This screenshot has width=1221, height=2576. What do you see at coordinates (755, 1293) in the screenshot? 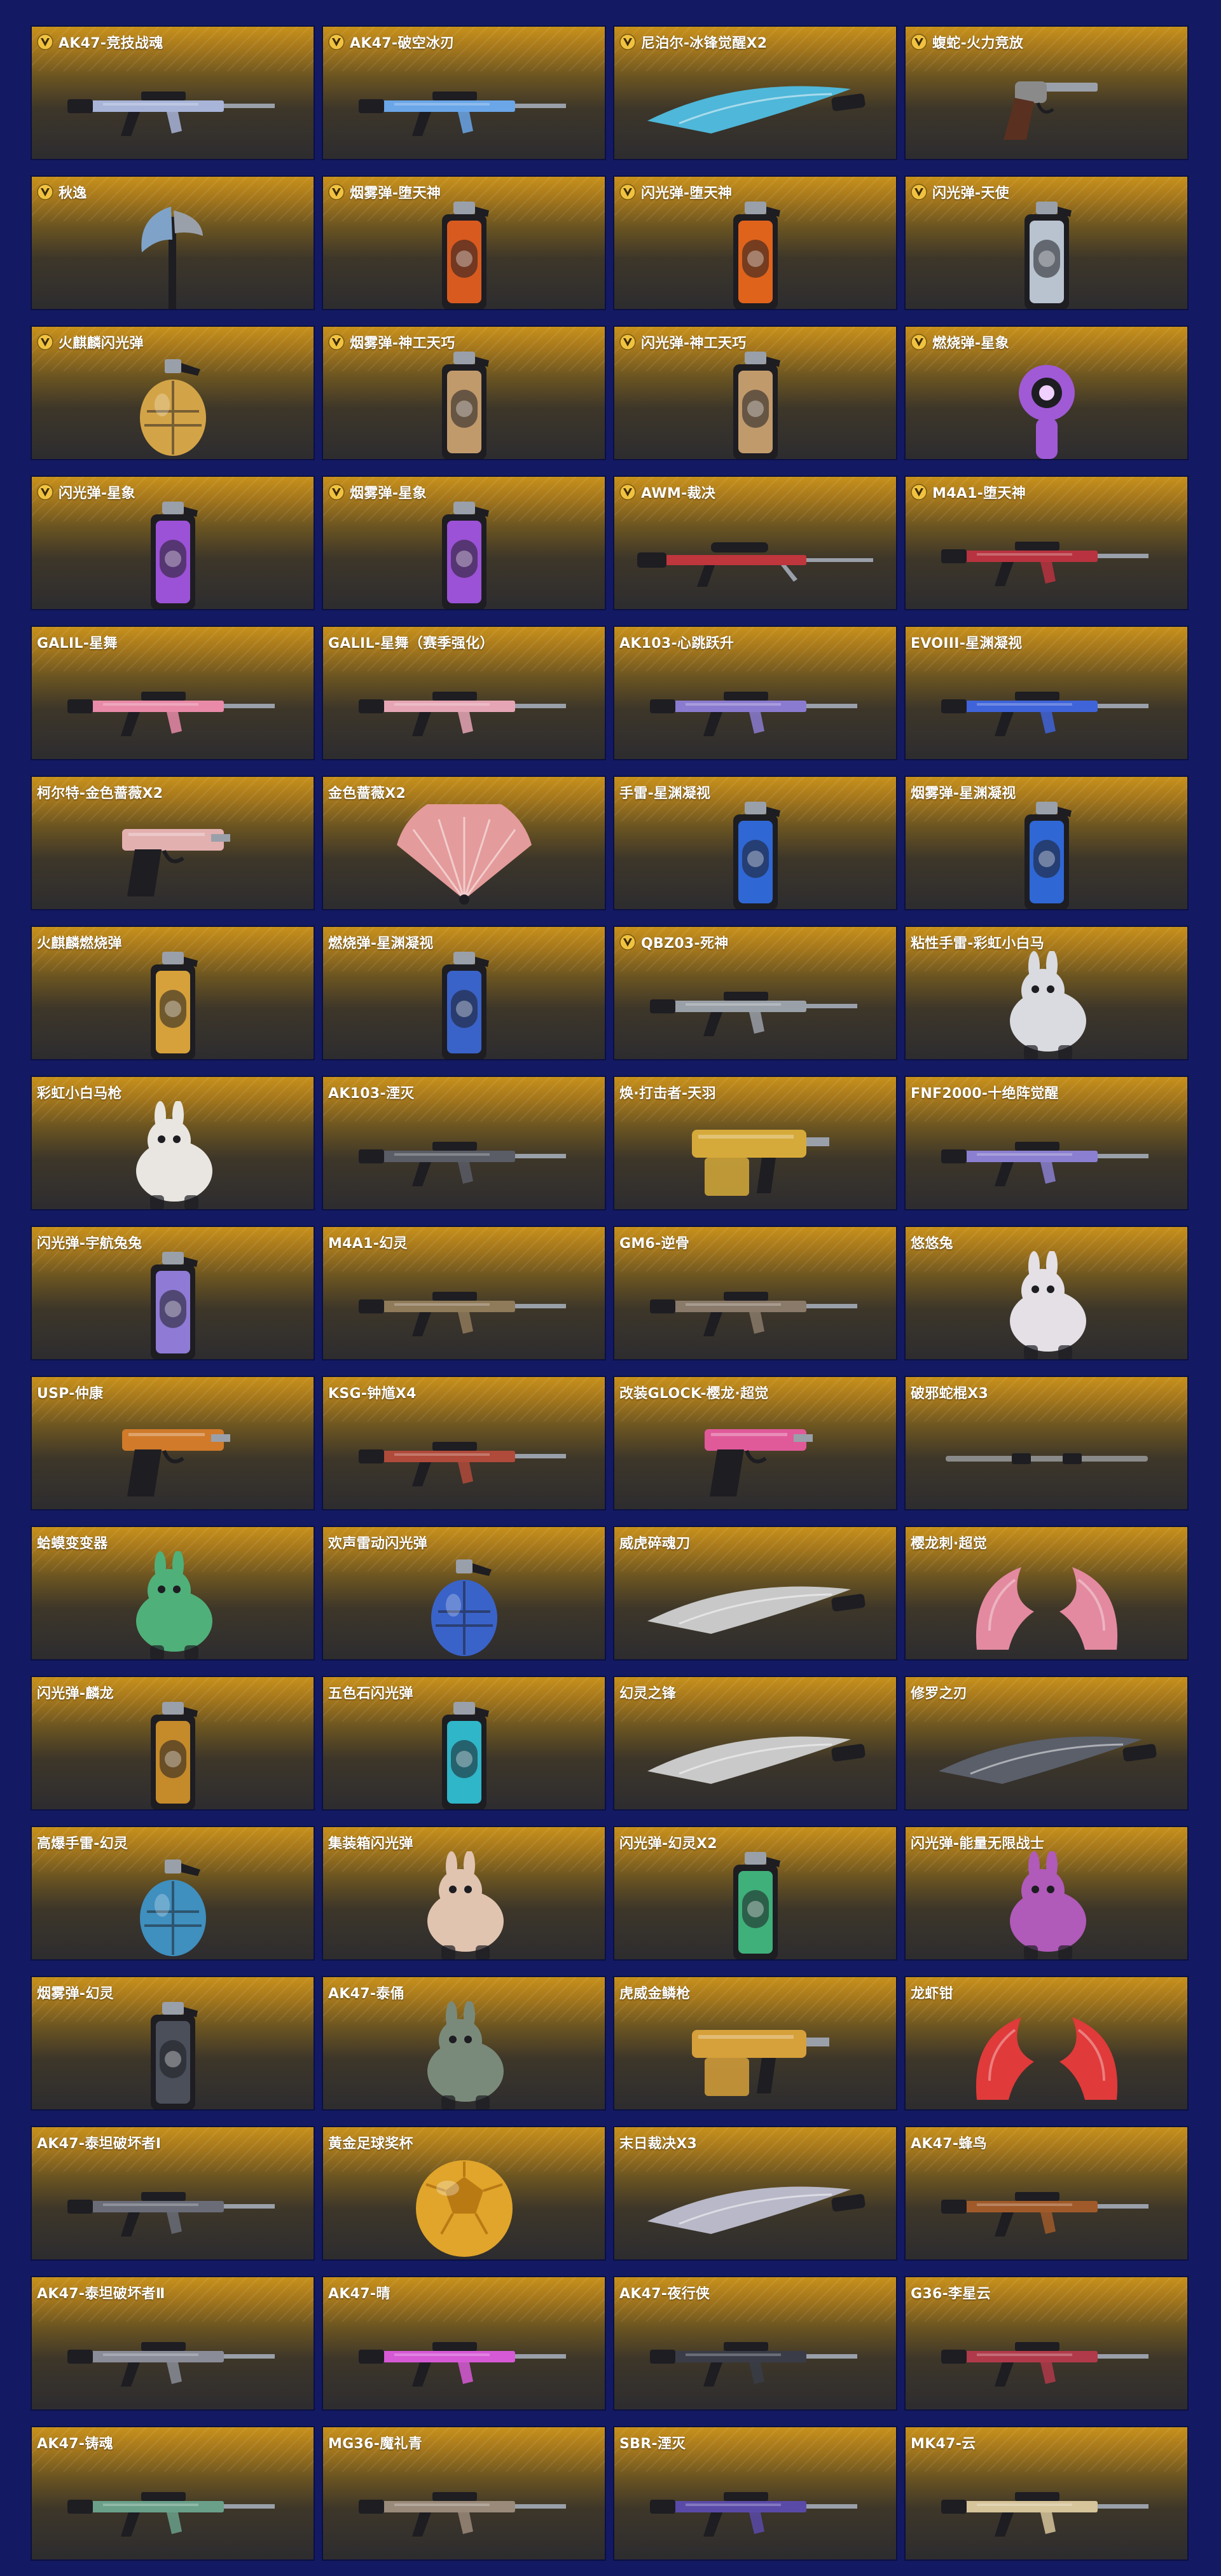
I see `item-card: GM6-逆骨` at bounding box center [755, 1293].